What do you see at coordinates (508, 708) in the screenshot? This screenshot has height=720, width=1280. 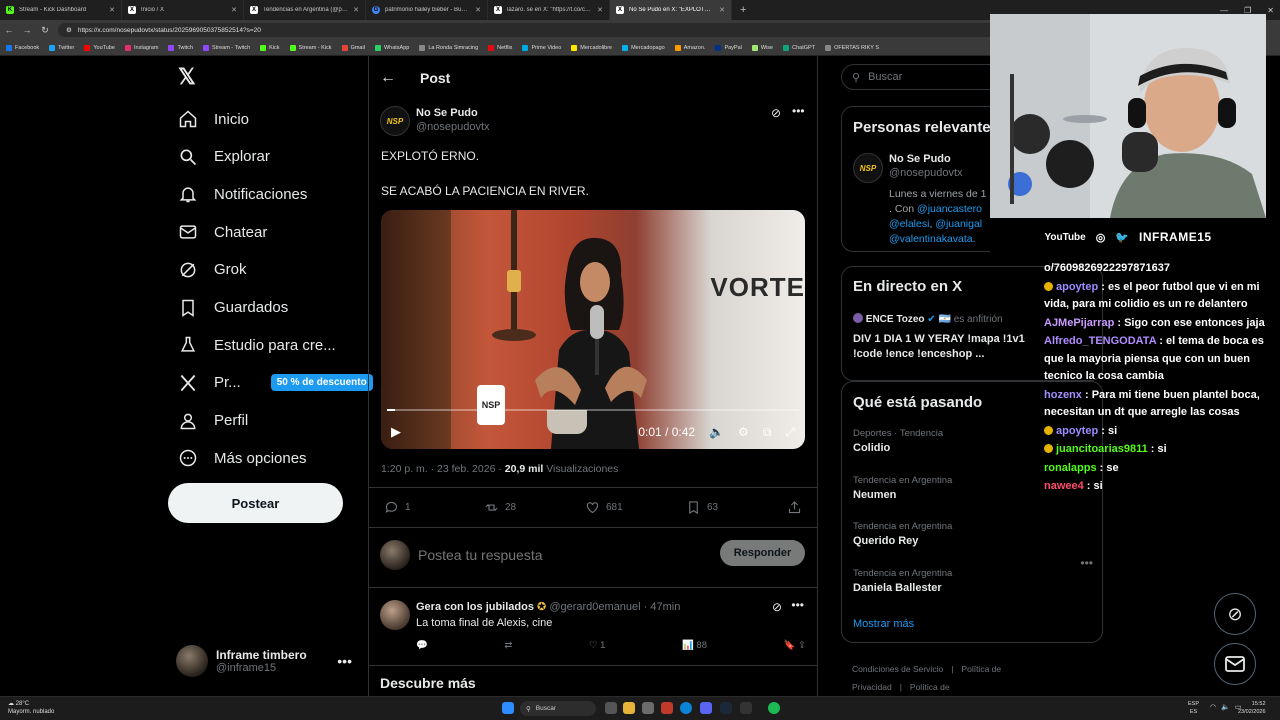 I see `start-icon` at bounding box center [508, 708].